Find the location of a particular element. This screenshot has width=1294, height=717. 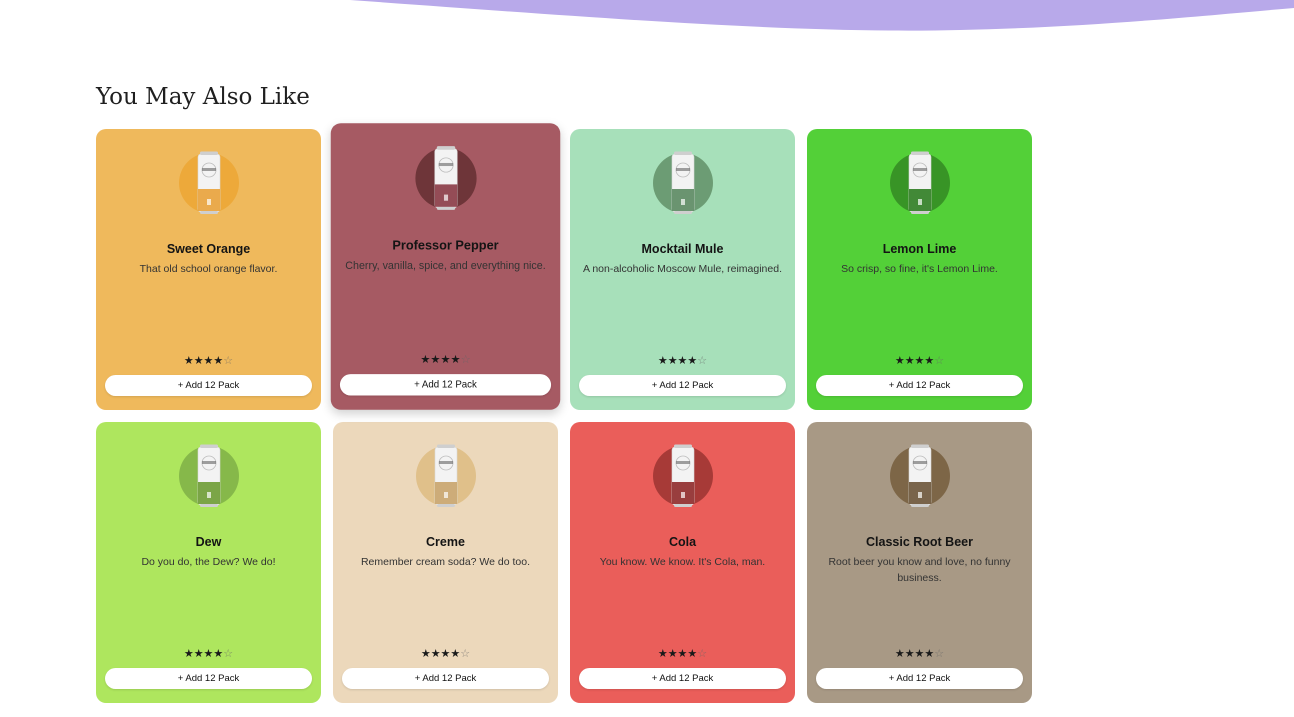

product-name: Classic Root Beer is located at coordinates (919, 542).